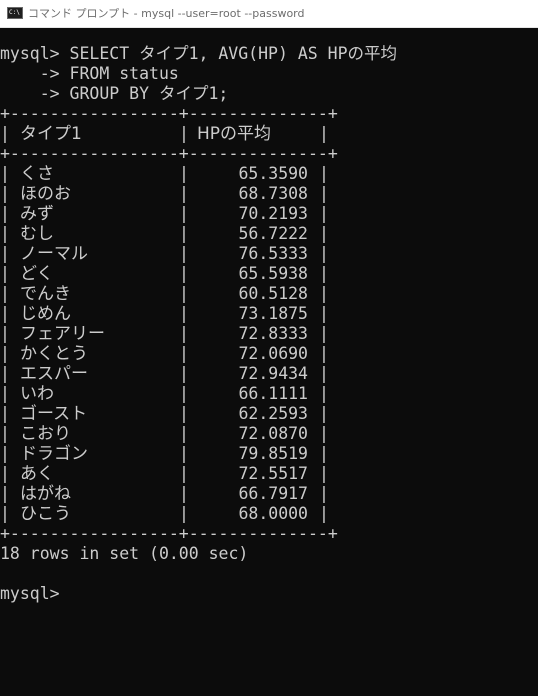  I want to click on cell-hp-average: 76.5333, so click(273, 253).